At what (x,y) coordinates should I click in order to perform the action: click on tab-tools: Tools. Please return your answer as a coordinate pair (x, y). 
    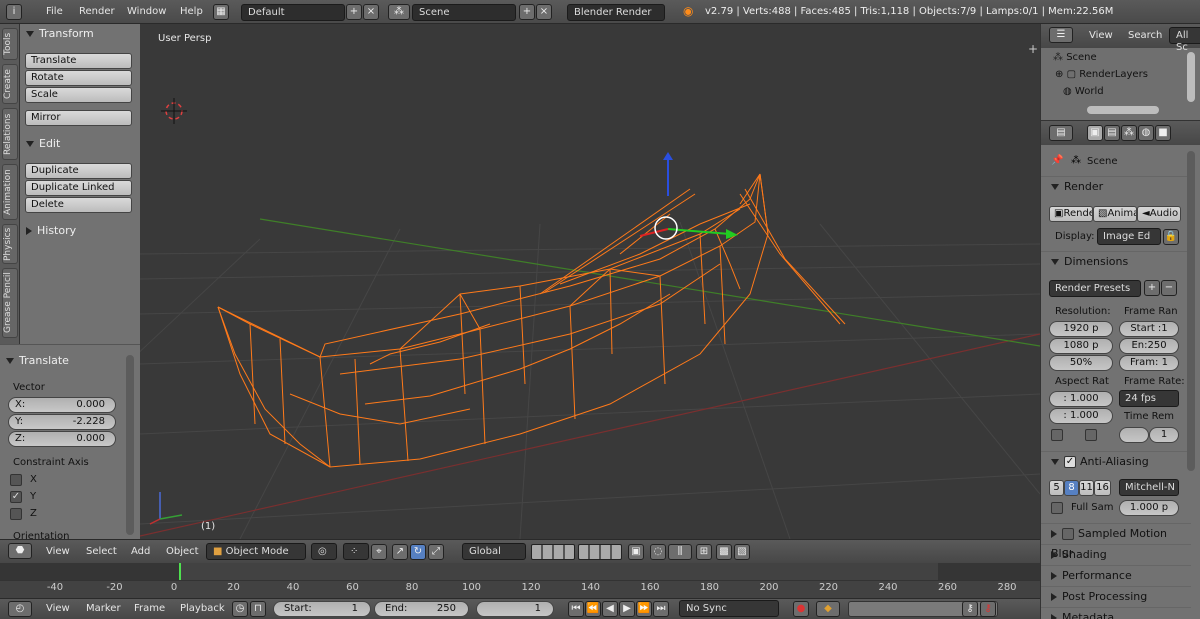
    Looking at the image, I should click on (10, 44).